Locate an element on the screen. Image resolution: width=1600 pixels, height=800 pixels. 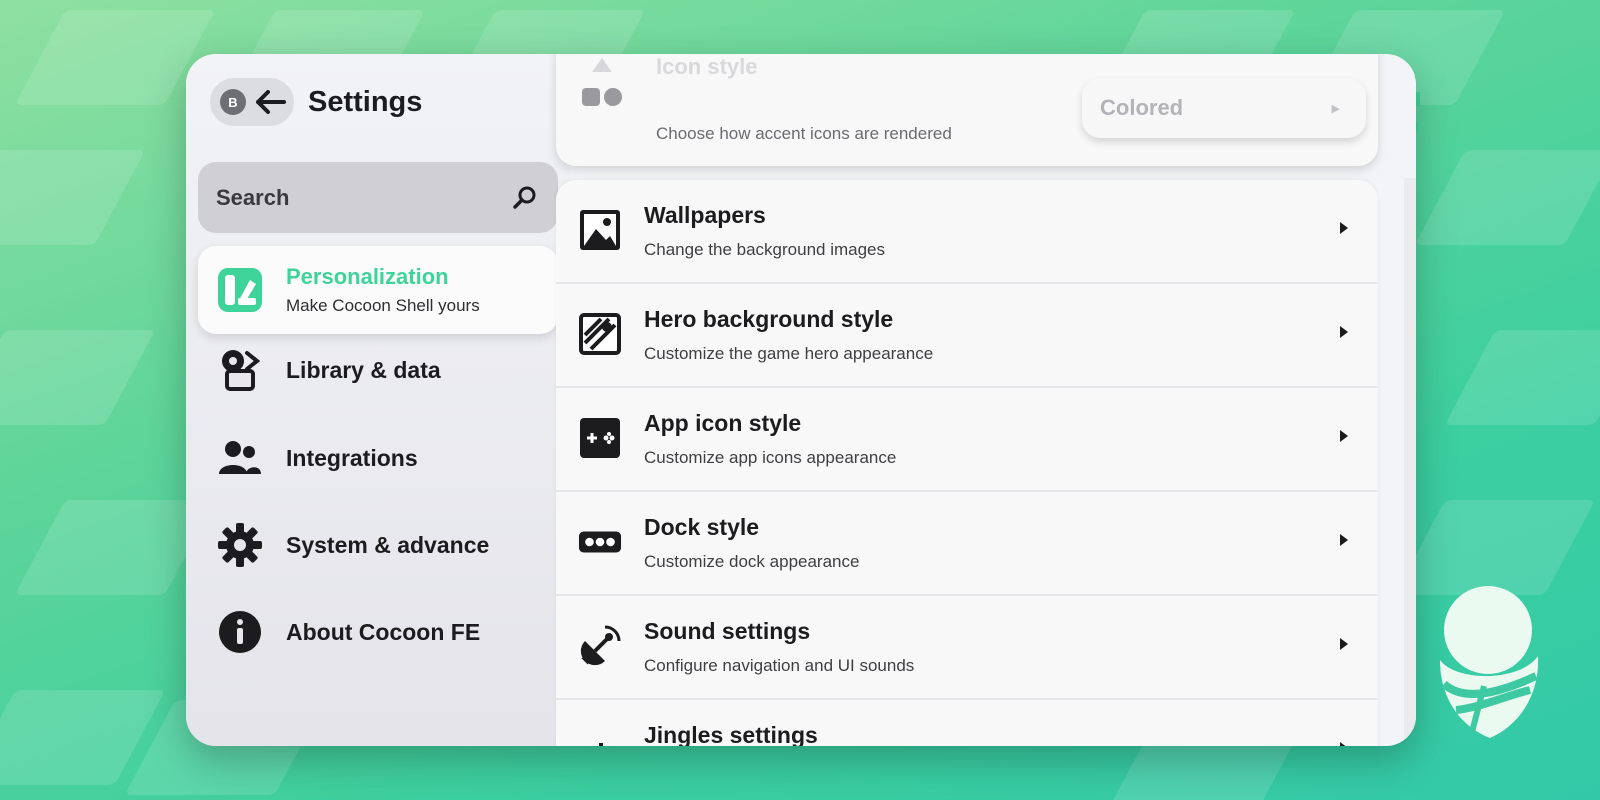
sidebar-item-label: Library & data is located at coordinates (363, 369).